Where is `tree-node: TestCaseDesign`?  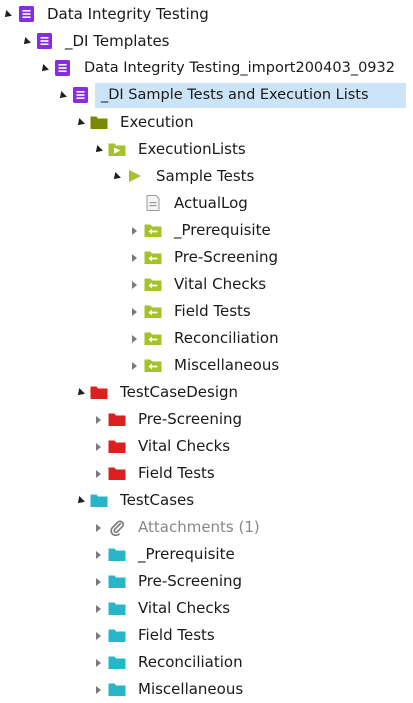 tree-node: TestCaseDesign is located at coordinates (206, 392).